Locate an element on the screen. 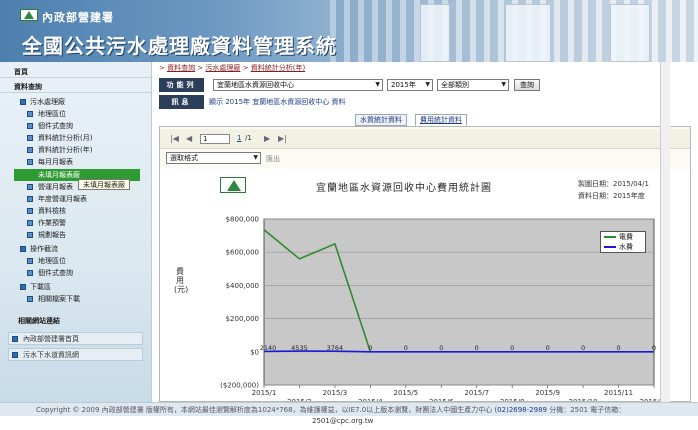 The width and height of the screenshot is (698, 430). total-pages: /1 is located at coordinates (248, 138).